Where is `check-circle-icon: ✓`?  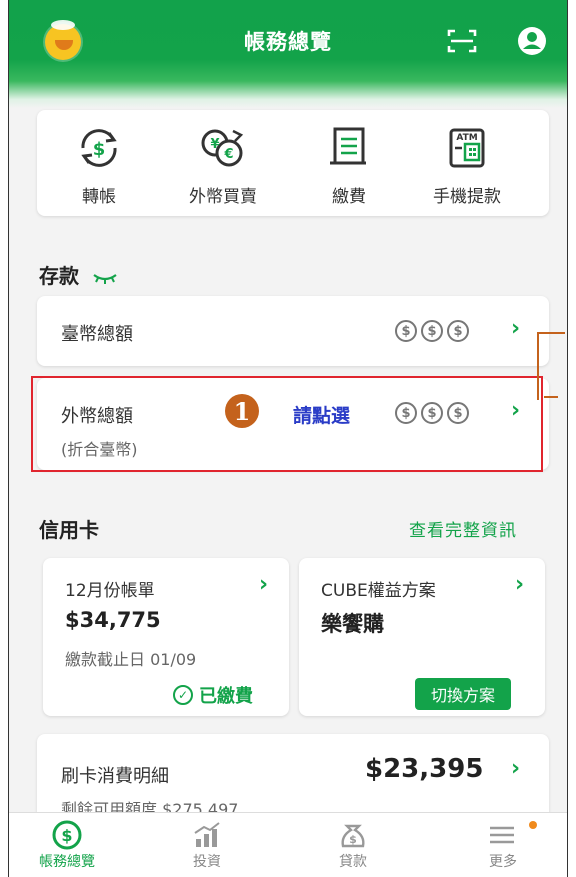
check-circle-icon: ✓ is located at coordinates (183, 695).